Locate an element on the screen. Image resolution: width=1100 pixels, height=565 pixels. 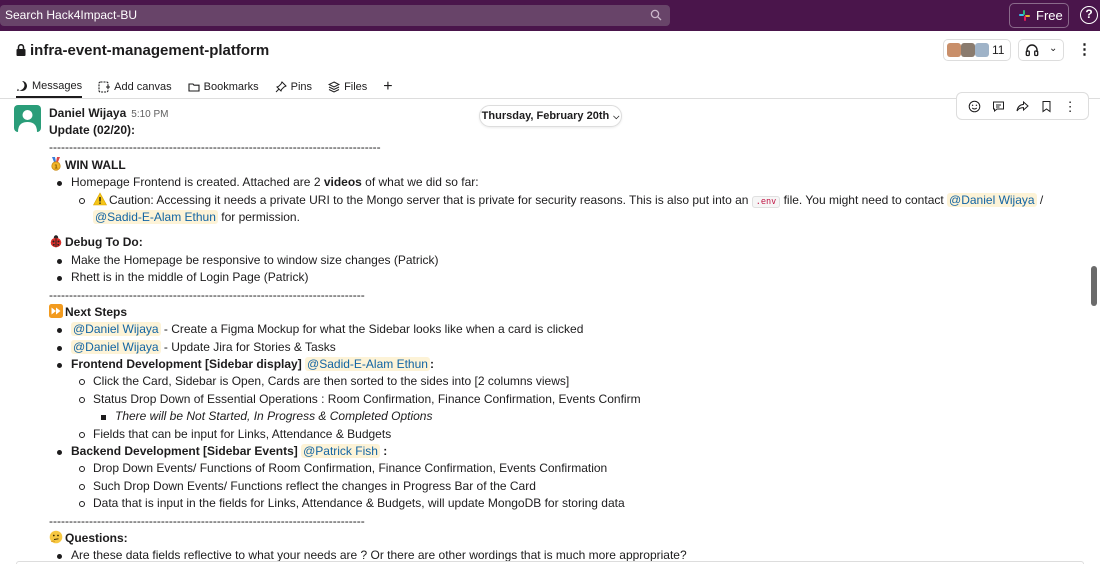
search-bar: Search Hack4Impact-BU is located at coordinates (335, 15).